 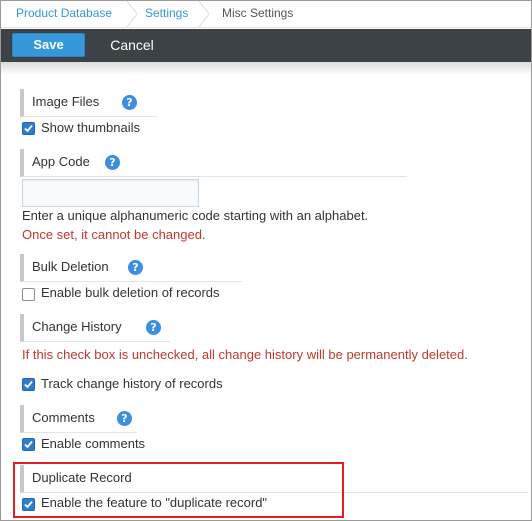 I want to click on section-title: Bulk Deletion, so click(x=70, y=266).